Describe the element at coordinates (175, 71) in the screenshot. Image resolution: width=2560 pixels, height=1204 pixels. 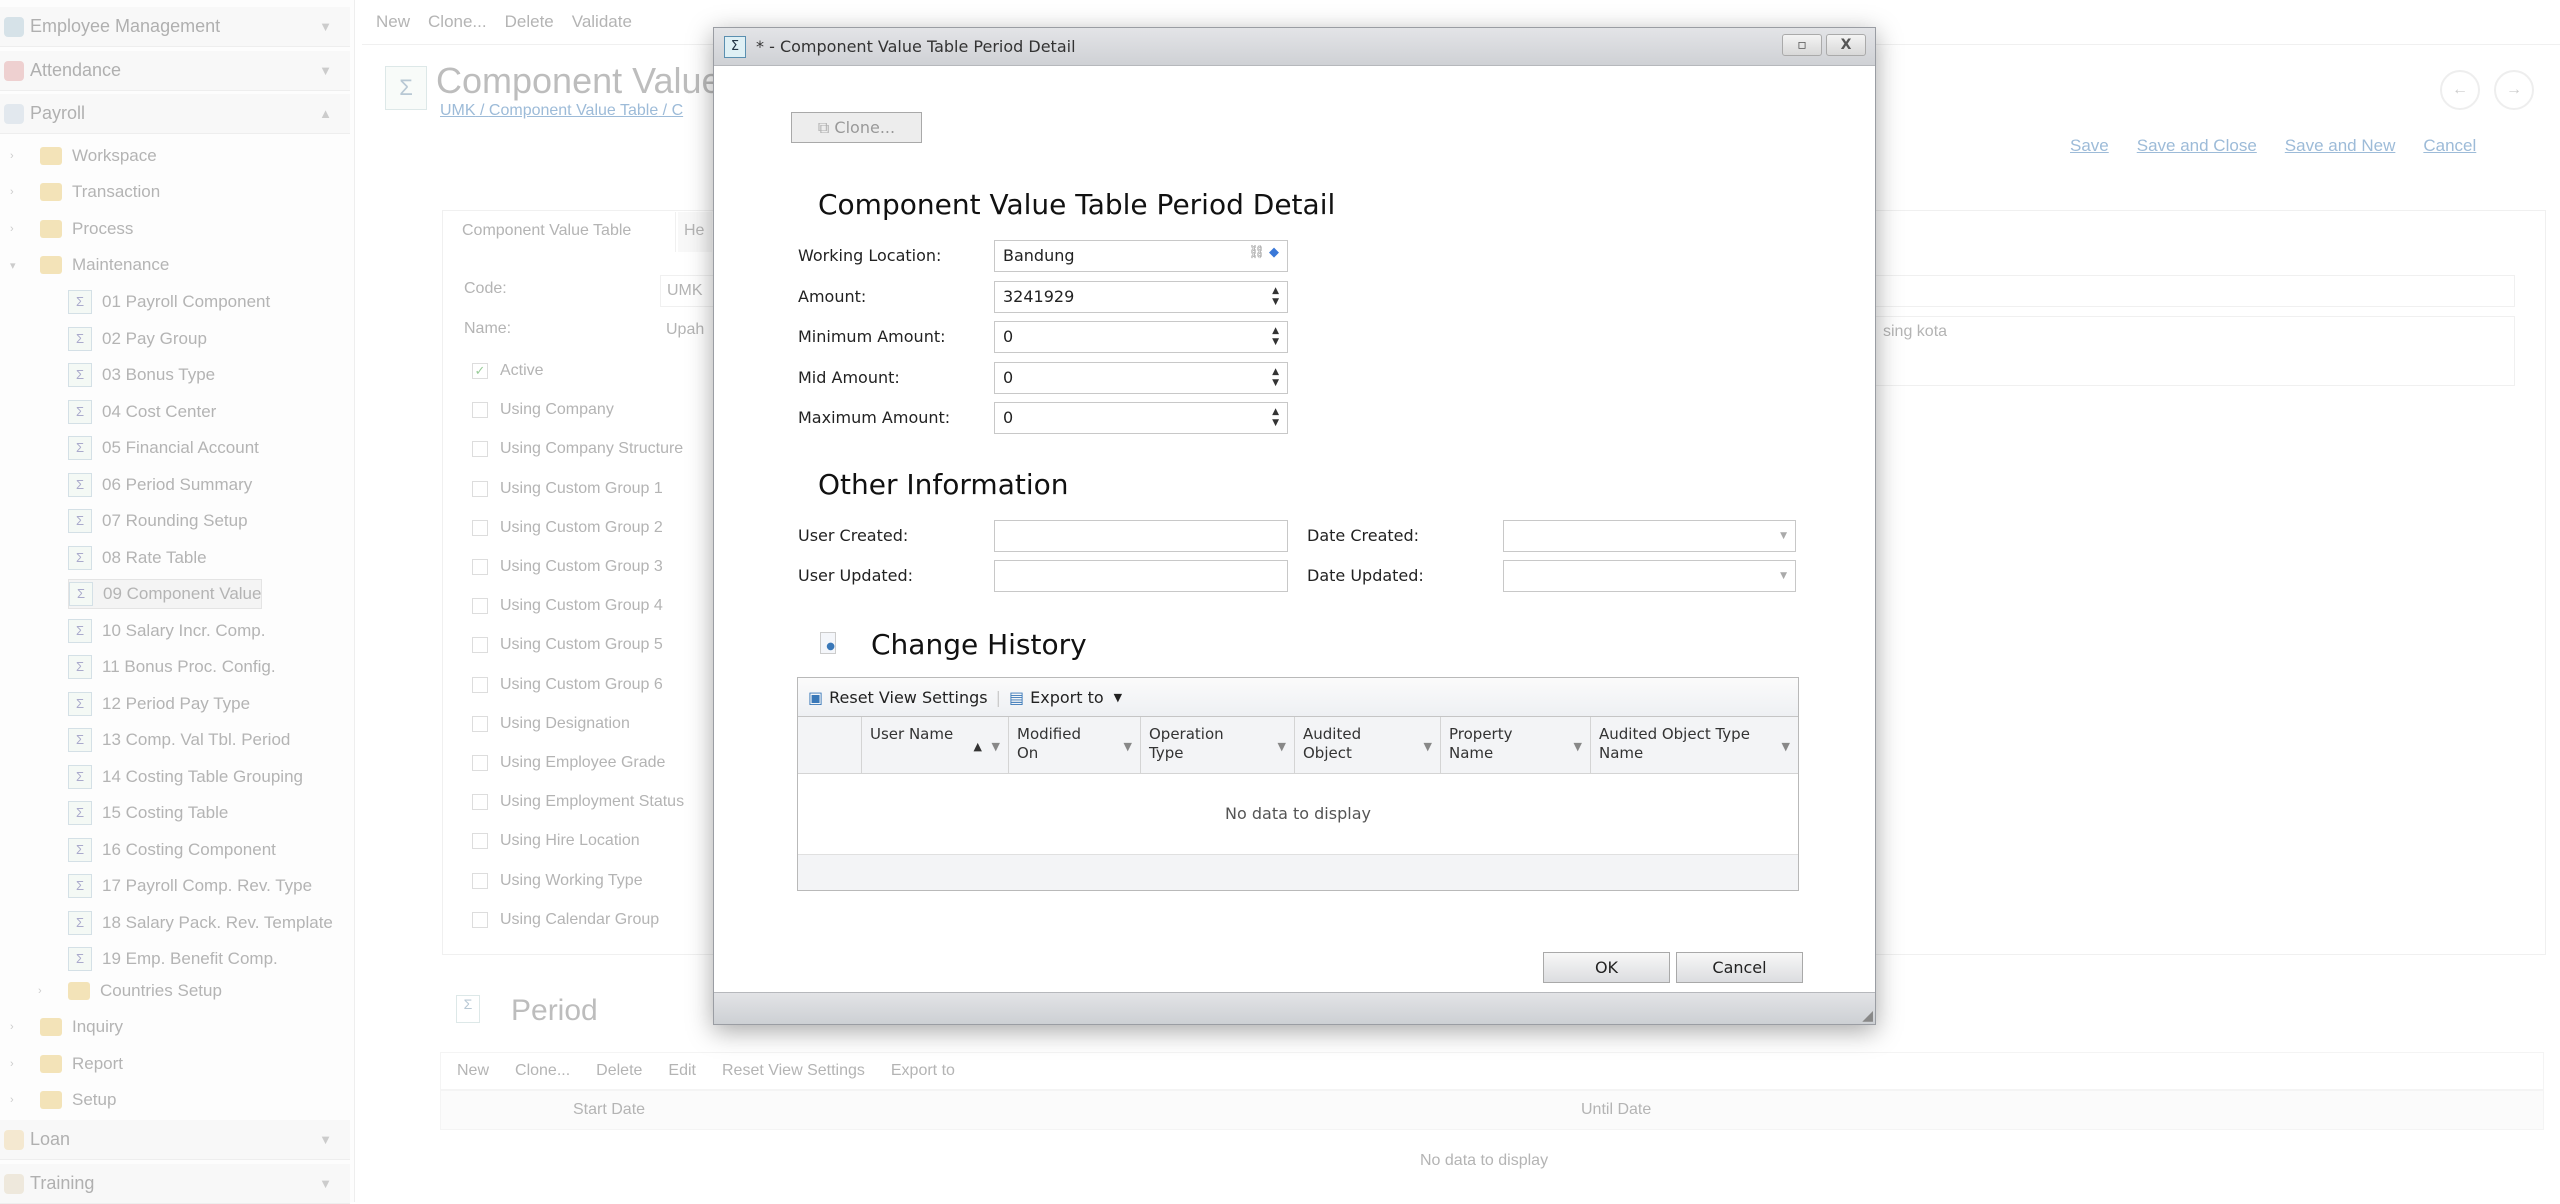
I see `sidebar-group-1: Attendance ▼` at that location.